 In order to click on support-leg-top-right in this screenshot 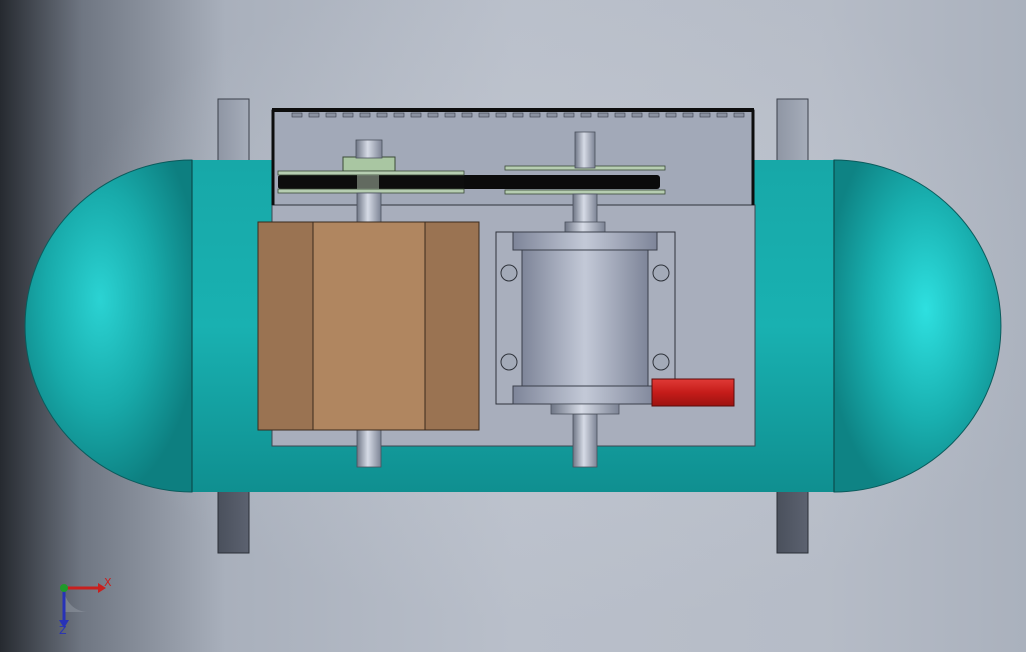, I will do `click(792, 130)`.